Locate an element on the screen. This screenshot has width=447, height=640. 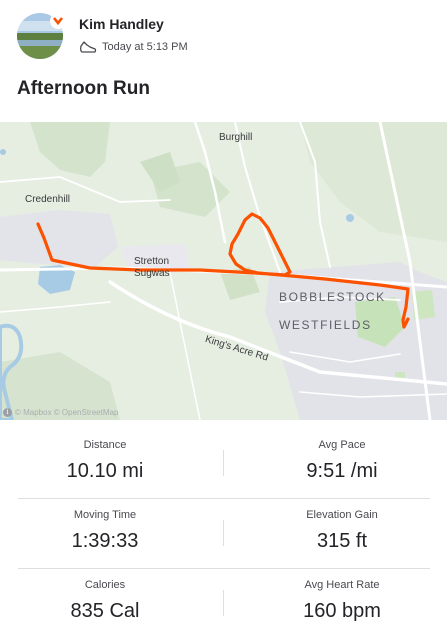
stat-value: 1:39:33 is located at coordinates (105, 541).